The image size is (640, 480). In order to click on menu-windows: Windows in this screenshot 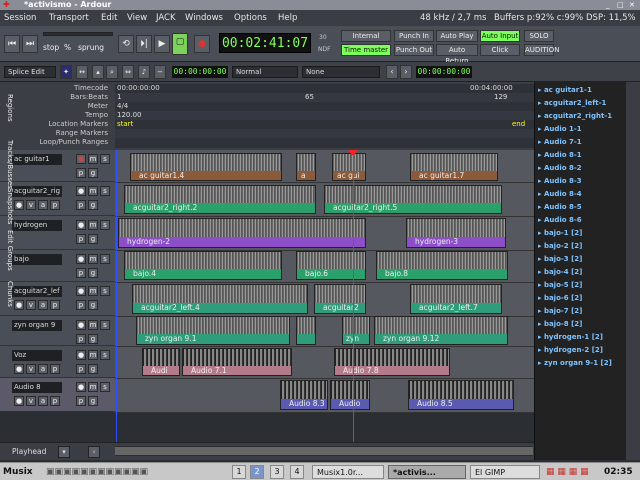, I will do `click(204, 18)`.